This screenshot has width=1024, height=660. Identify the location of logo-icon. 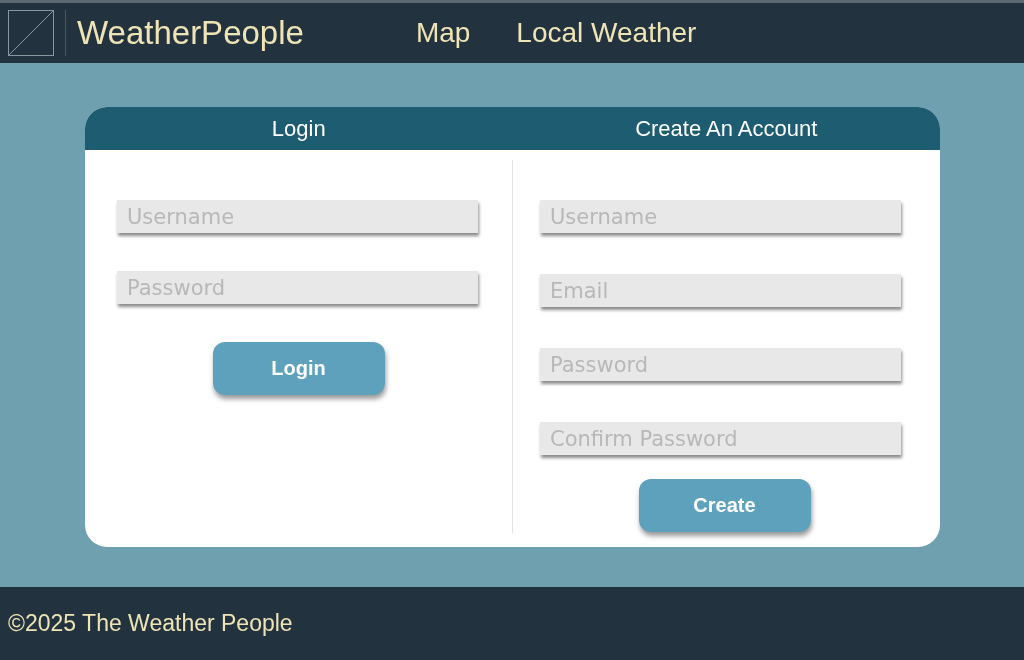
(31, 33).